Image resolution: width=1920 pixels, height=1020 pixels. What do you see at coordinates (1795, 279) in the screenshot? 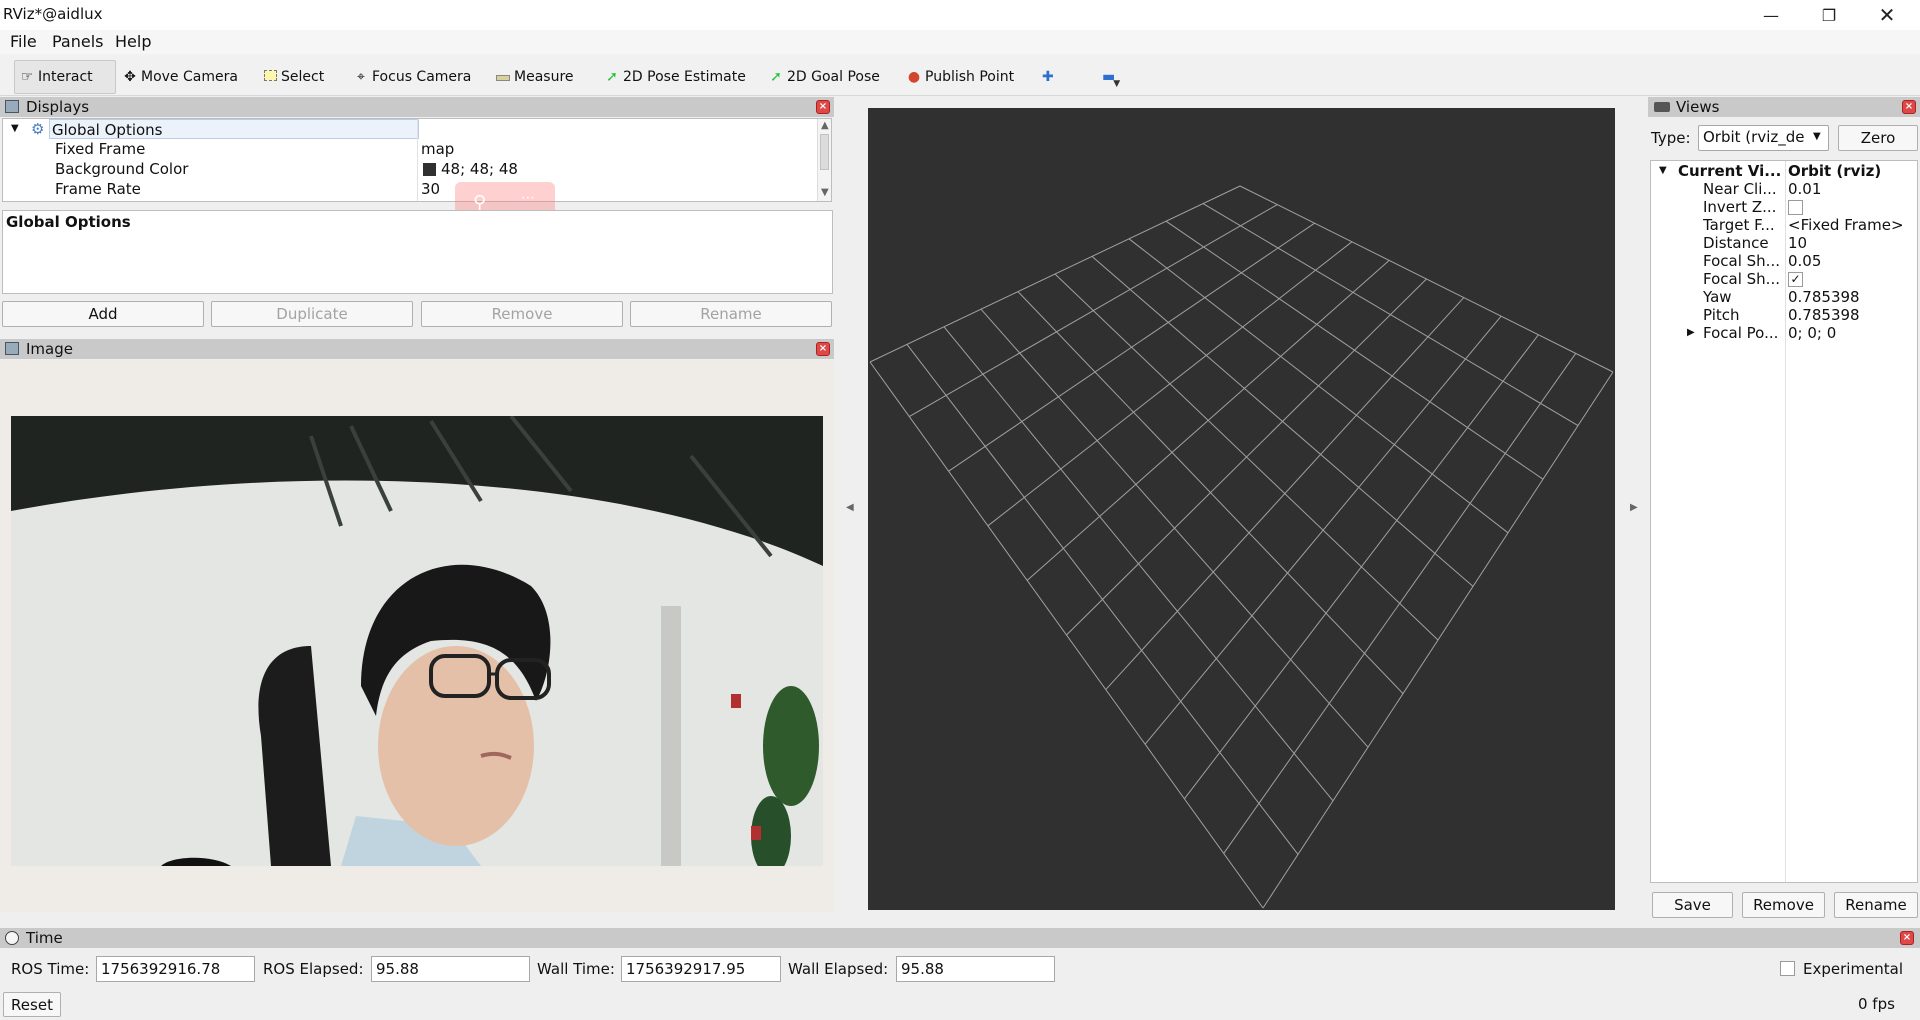
I see `focal-shape-checkbox: ✓` at bounding box center [1795, 279].